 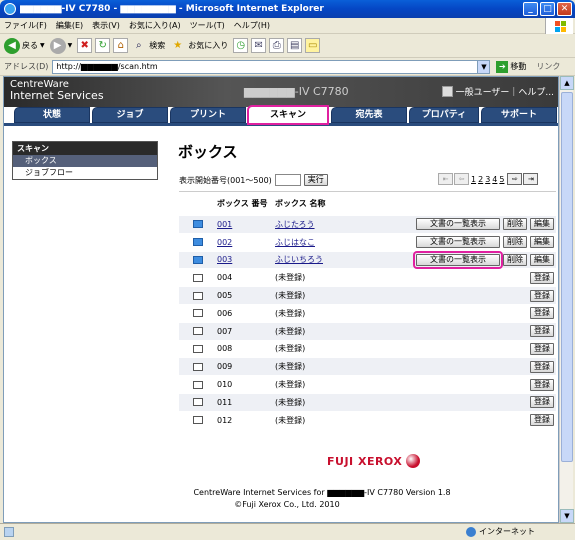 What do you see at coordinates (367, 330) in the screenshot?
I see `table-row: 007 (未登録) 登録` at bounding box center [367, 330].